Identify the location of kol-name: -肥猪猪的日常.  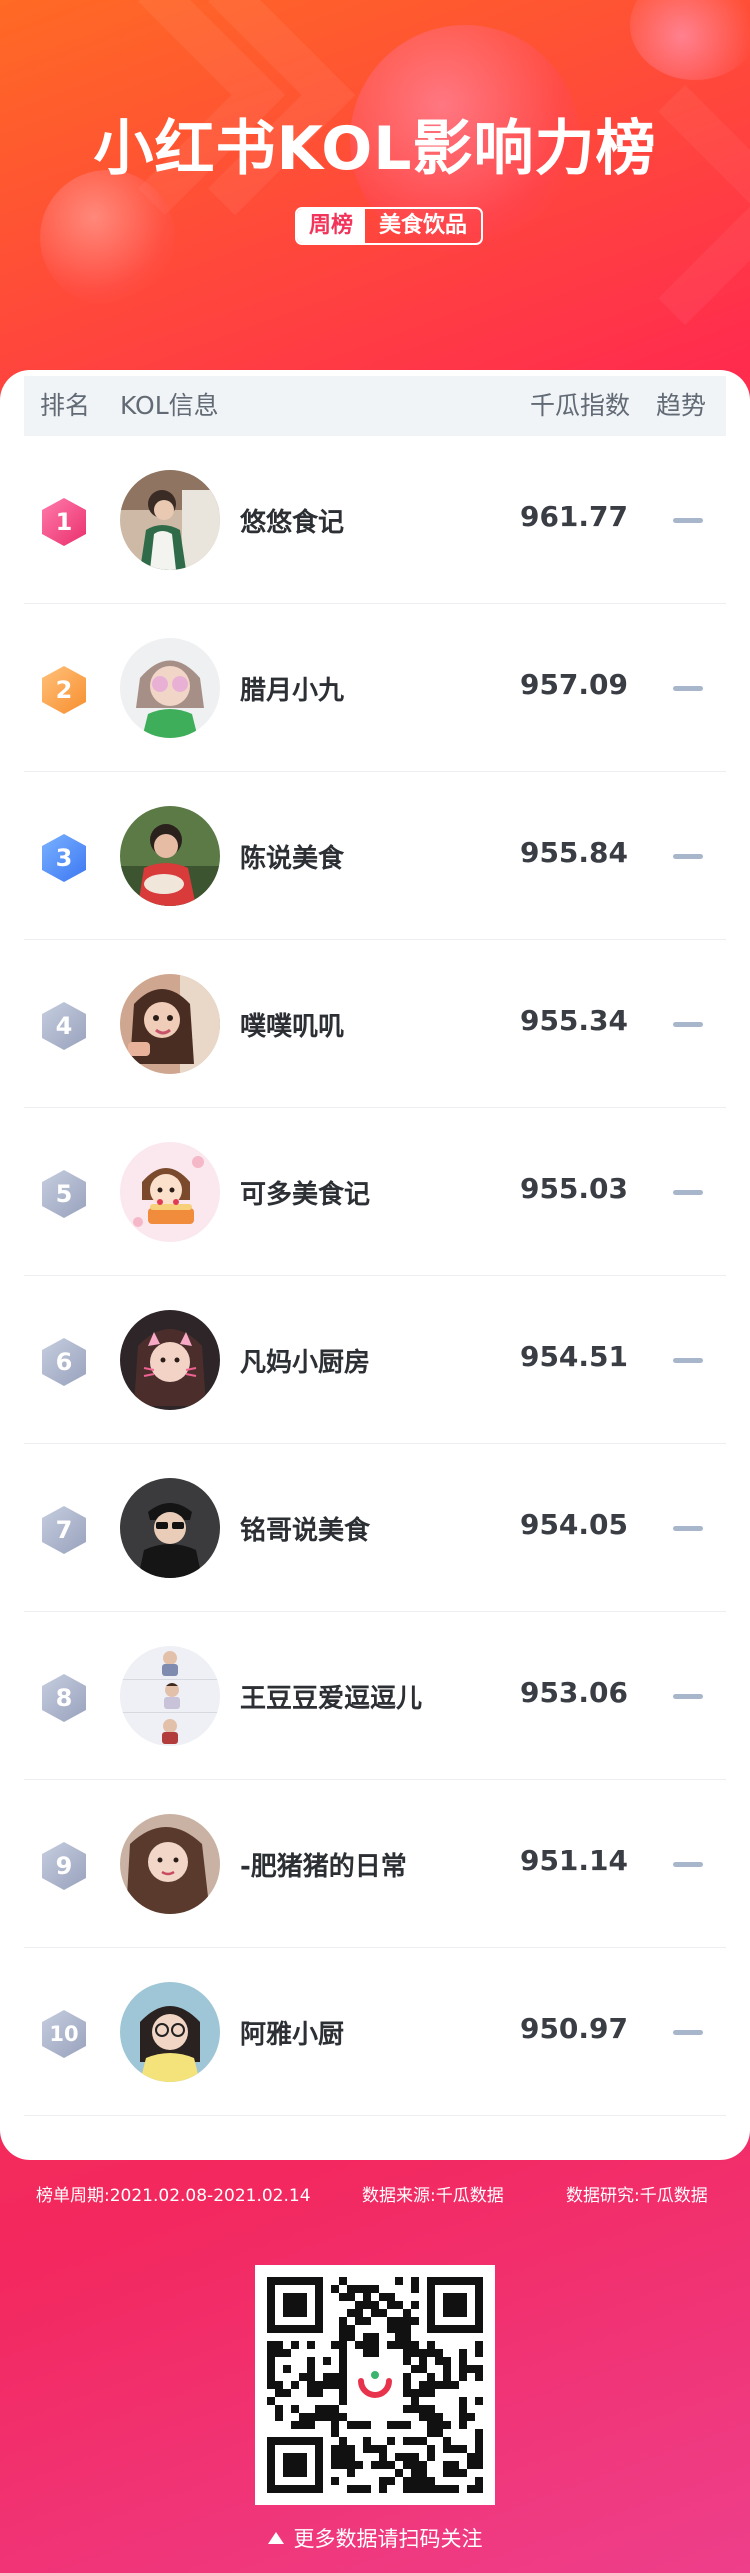
(323, 1867).